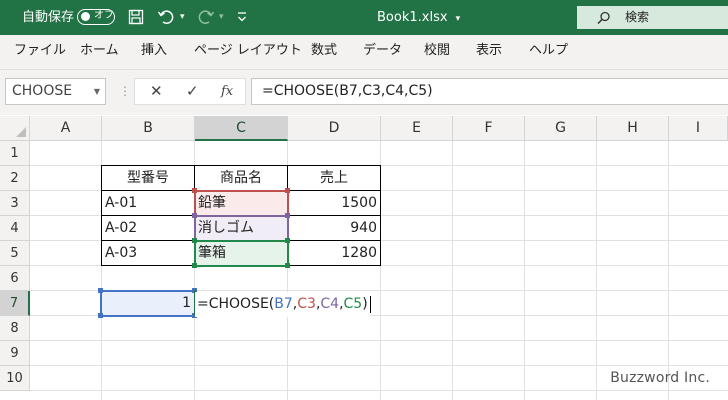 The image size is (728, 400). Describe the element at coordinates (154, 52) in the screenshot. I see `tab-insert: 挿入` at that location.